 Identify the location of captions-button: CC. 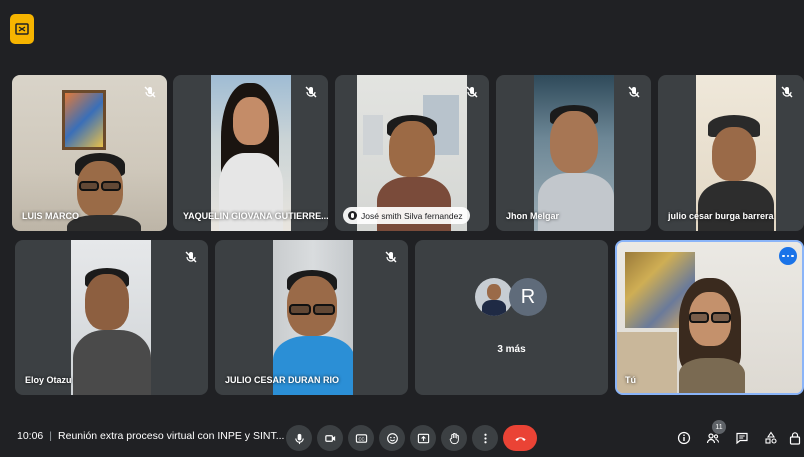
(361, 438).